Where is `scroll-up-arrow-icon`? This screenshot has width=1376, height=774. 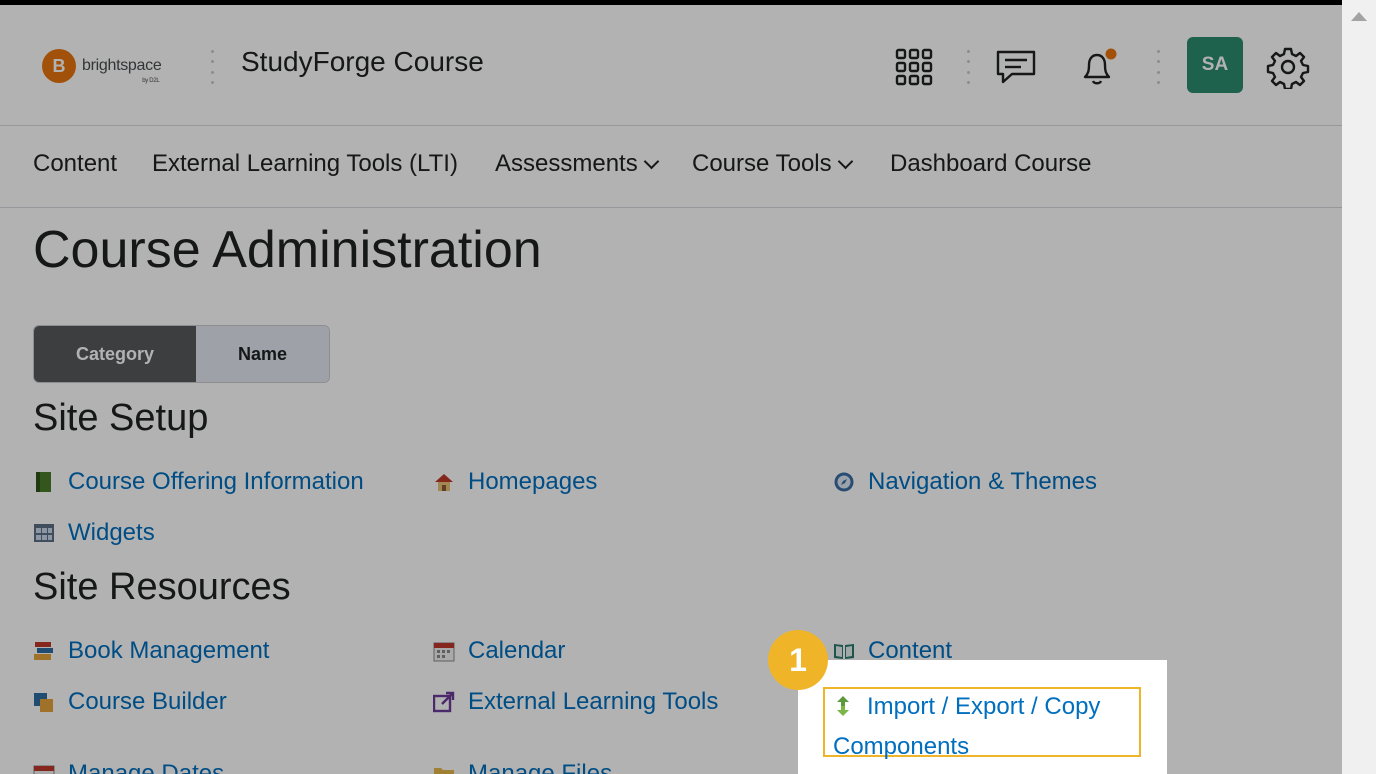 scroll-up-arrow-icon is located at coordinates (1359, 16).